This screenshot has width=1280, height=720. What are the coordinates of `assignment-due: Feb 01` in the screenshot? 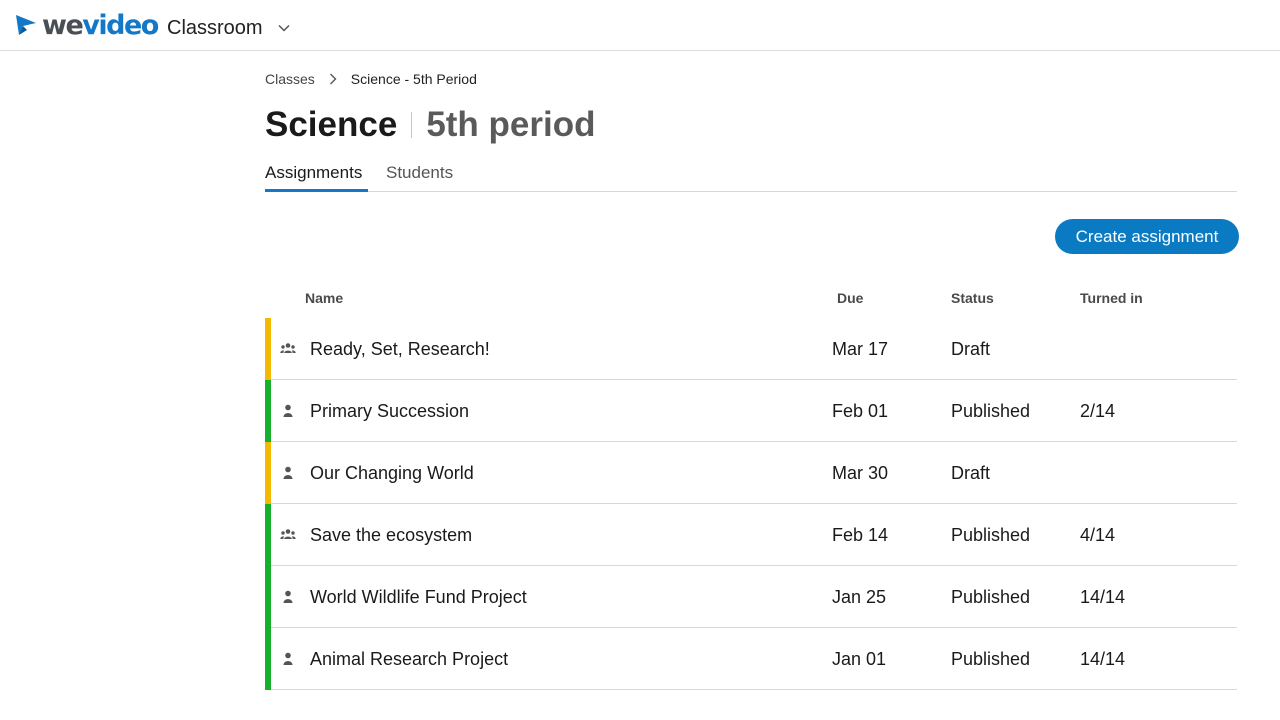 It's located at (860, 411).